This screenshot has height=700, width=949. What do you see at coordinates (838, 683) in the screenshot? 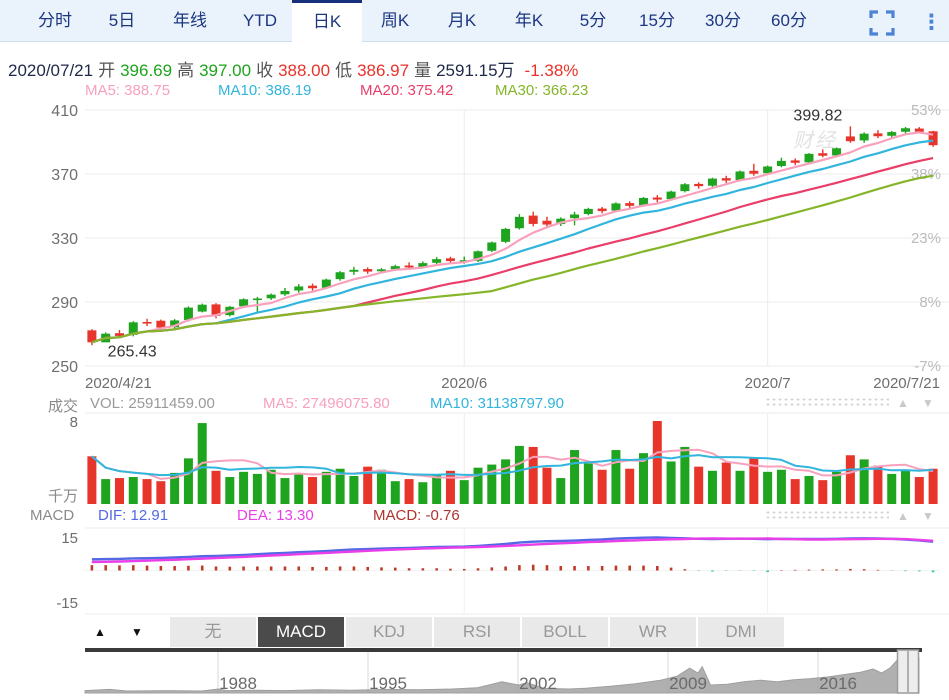
I see `svg-text: 2016` at bounding box center [838, 683].